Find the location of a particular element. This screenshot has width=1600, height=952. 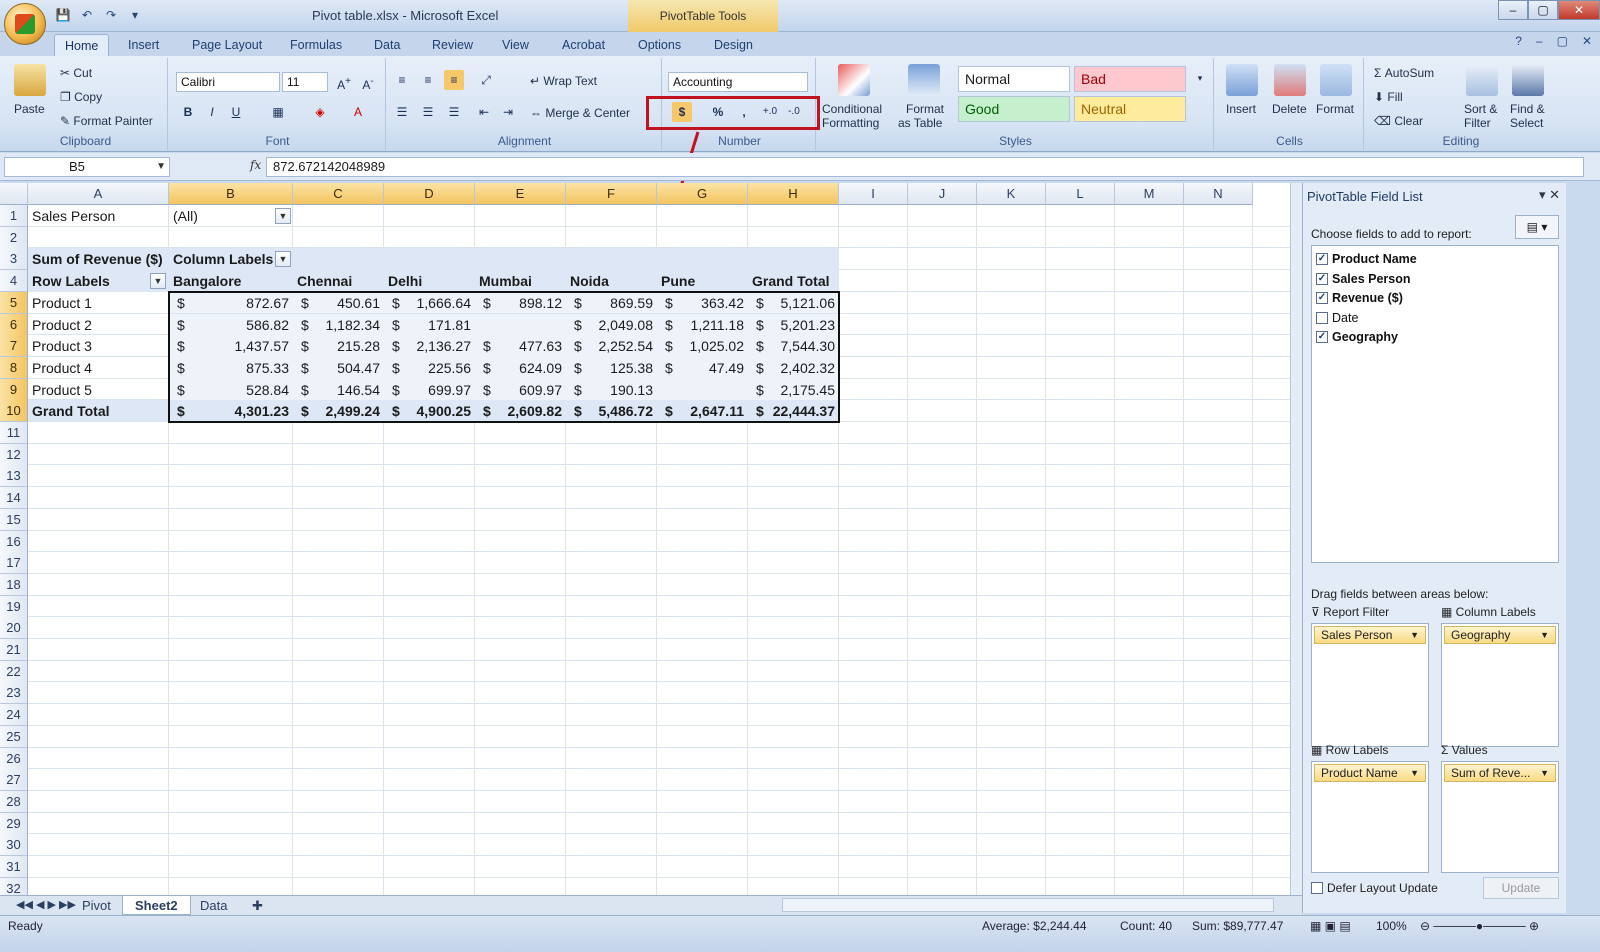

align-right-icon: ☰ is located at coordinates (454, 112).